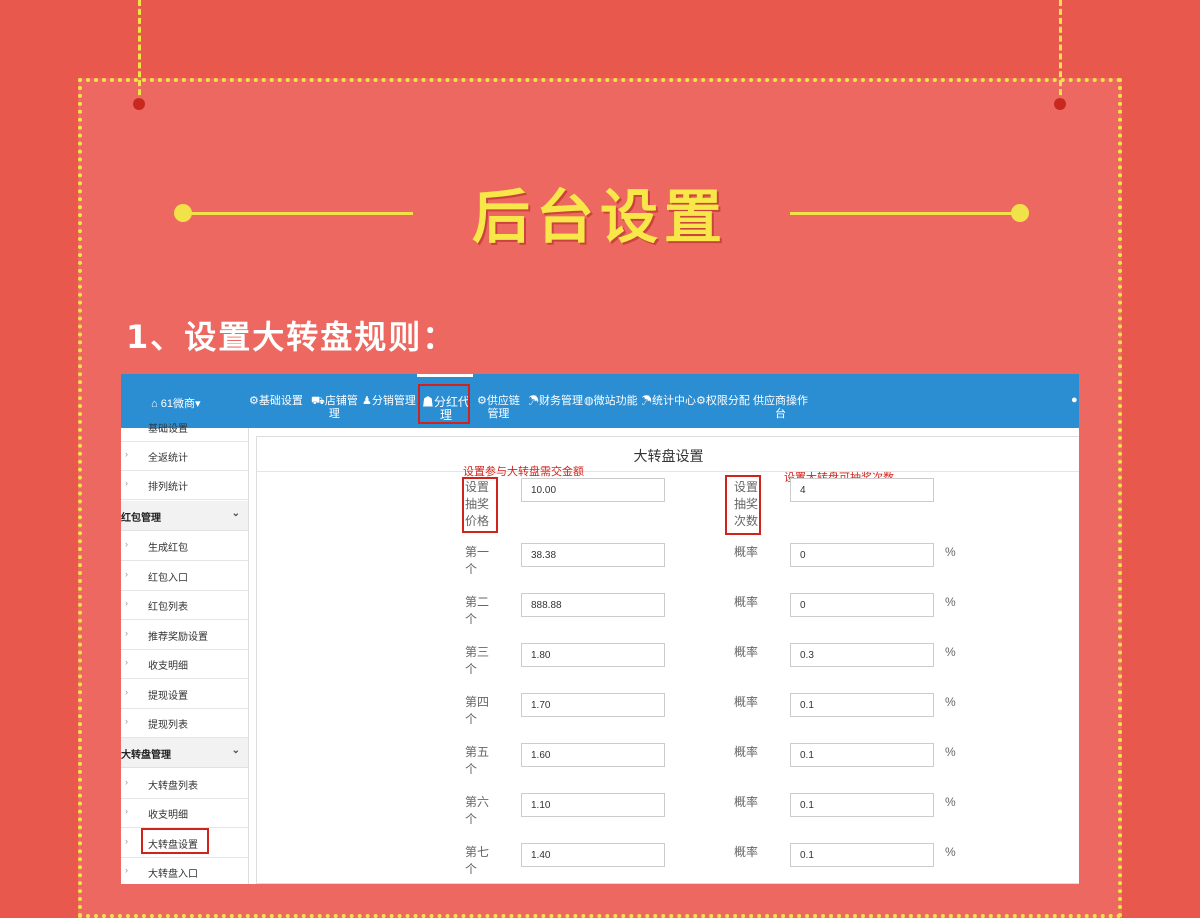  I want to click on person-icon: ♟, so click(367, 401).